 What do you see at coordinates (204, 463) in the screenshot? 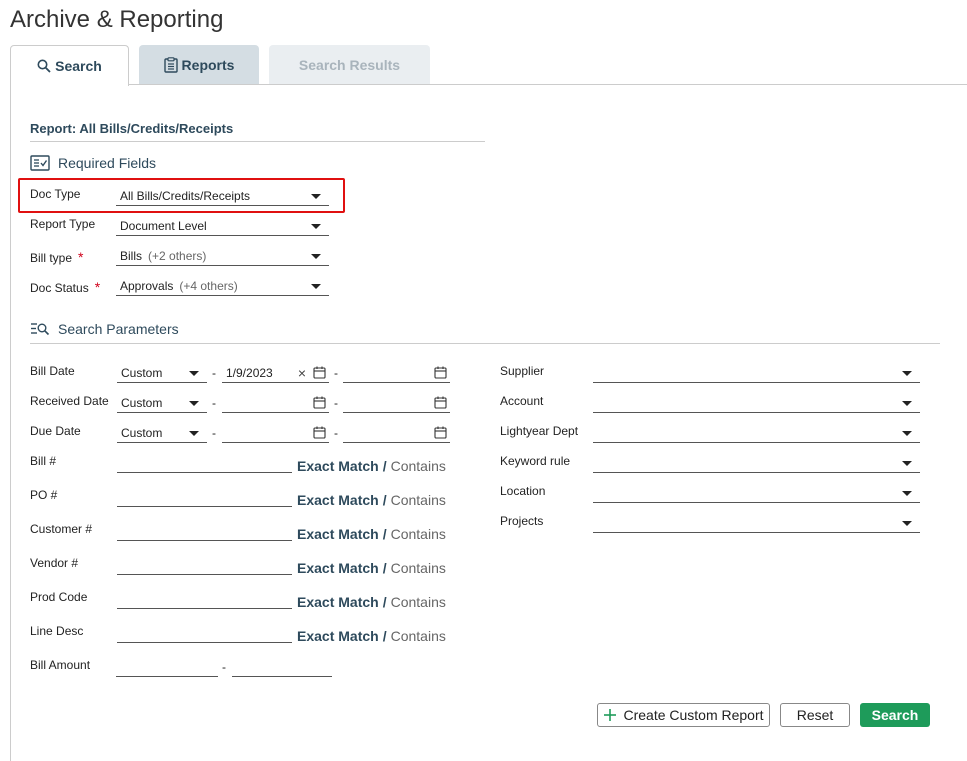
I see `bill-number-input` at bounding box center [204, 463].